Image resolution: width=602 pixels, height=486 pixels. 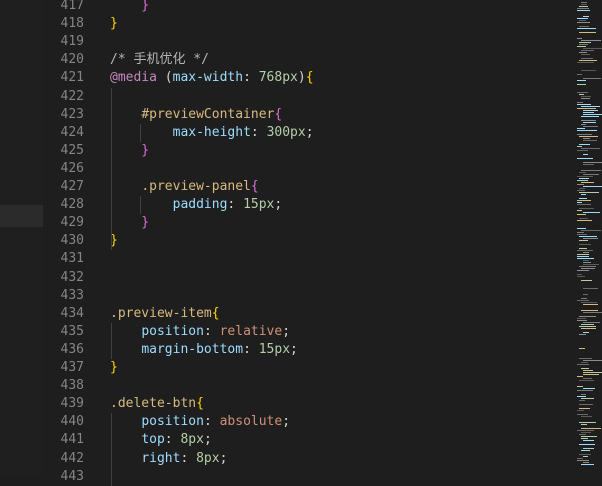 What do you see at coordinates (308, 332) in the screenshot?
I see `code-line: 435 position: relative;` at bounding box center [308, 332].